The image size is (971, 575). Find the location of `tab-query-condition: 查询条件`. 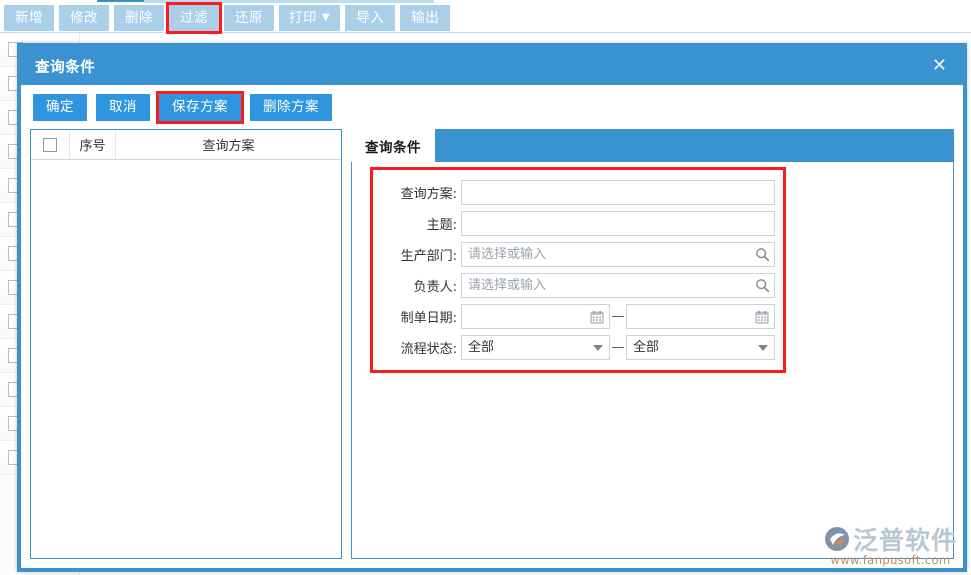

tab-query-condition: 查询条件 is located at coordinates (393, 145).